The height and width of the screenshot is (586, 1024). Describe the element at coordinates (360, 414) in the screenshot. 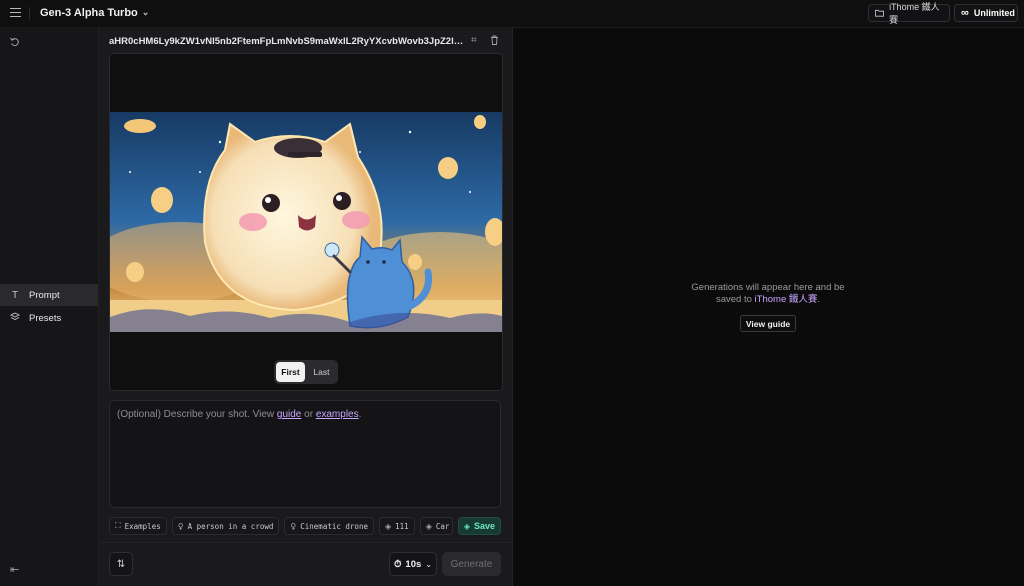

I see `prompt-end-text: .` at that location.